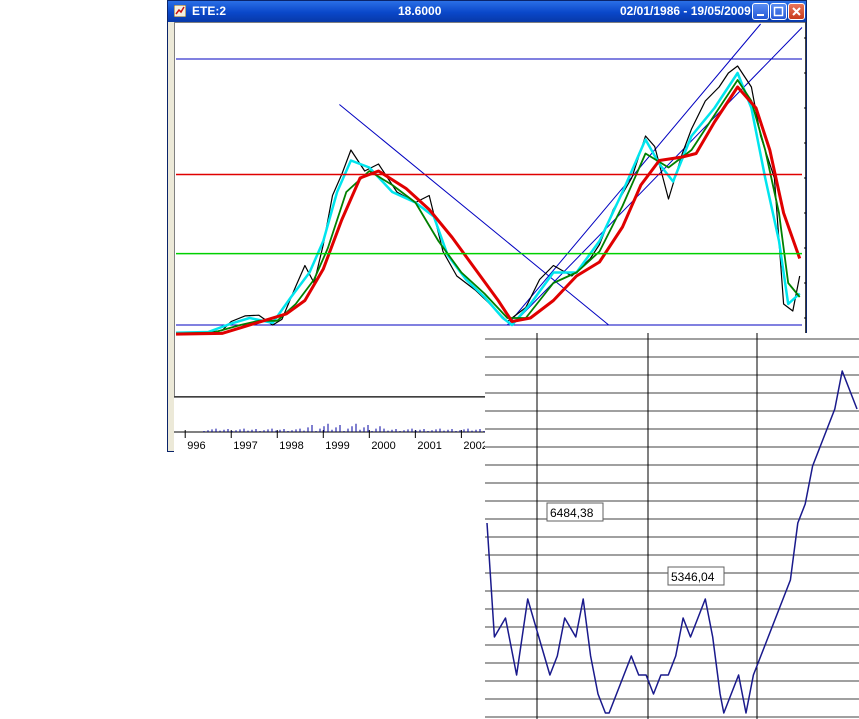  I want to click on close-icon, so click(796, 11).